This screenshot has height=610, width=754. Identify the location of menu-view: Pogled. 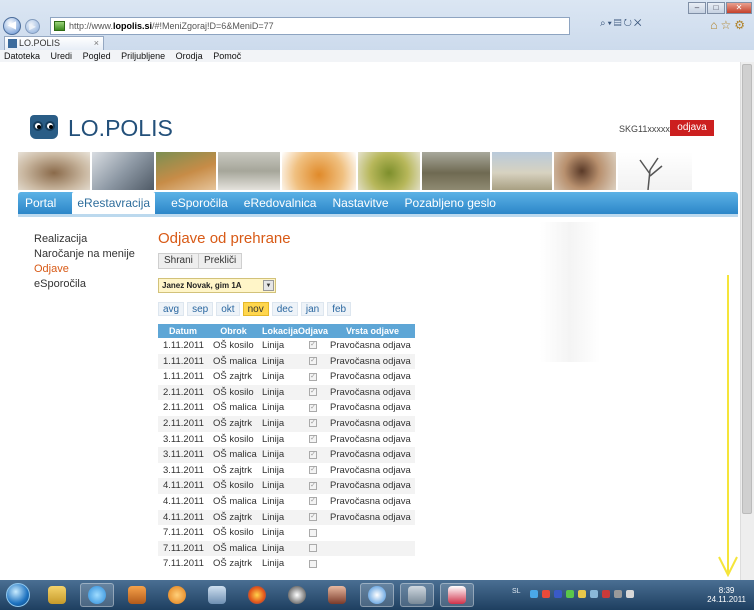
(97, 56).